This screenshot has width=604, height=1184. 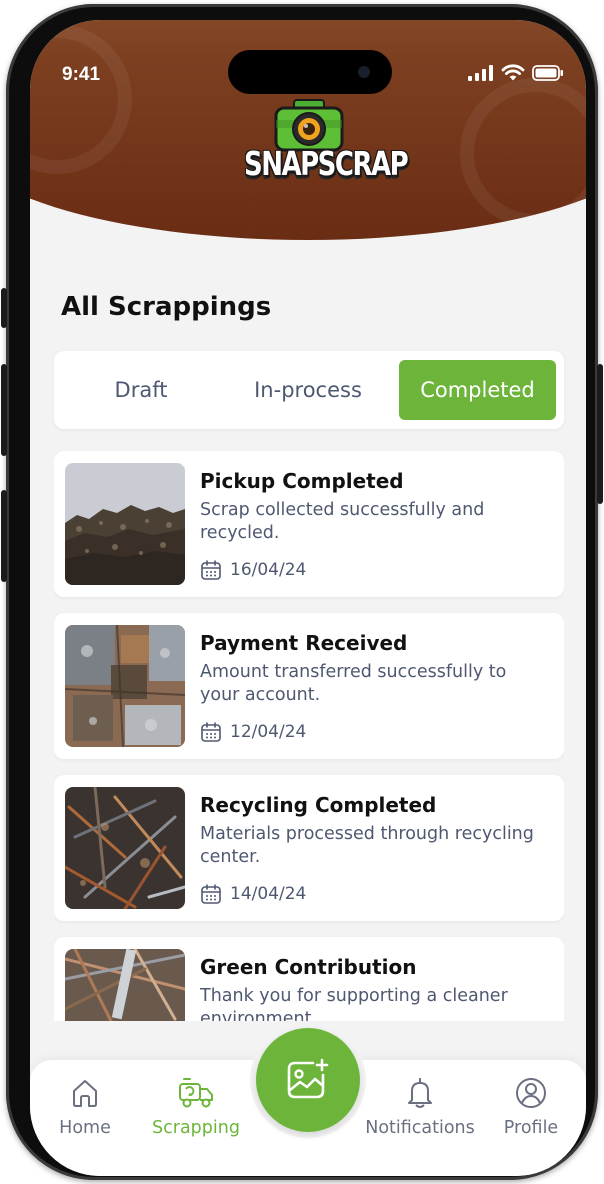 I want to click on card-date: 12/04/24, so click(x=253, y=732).